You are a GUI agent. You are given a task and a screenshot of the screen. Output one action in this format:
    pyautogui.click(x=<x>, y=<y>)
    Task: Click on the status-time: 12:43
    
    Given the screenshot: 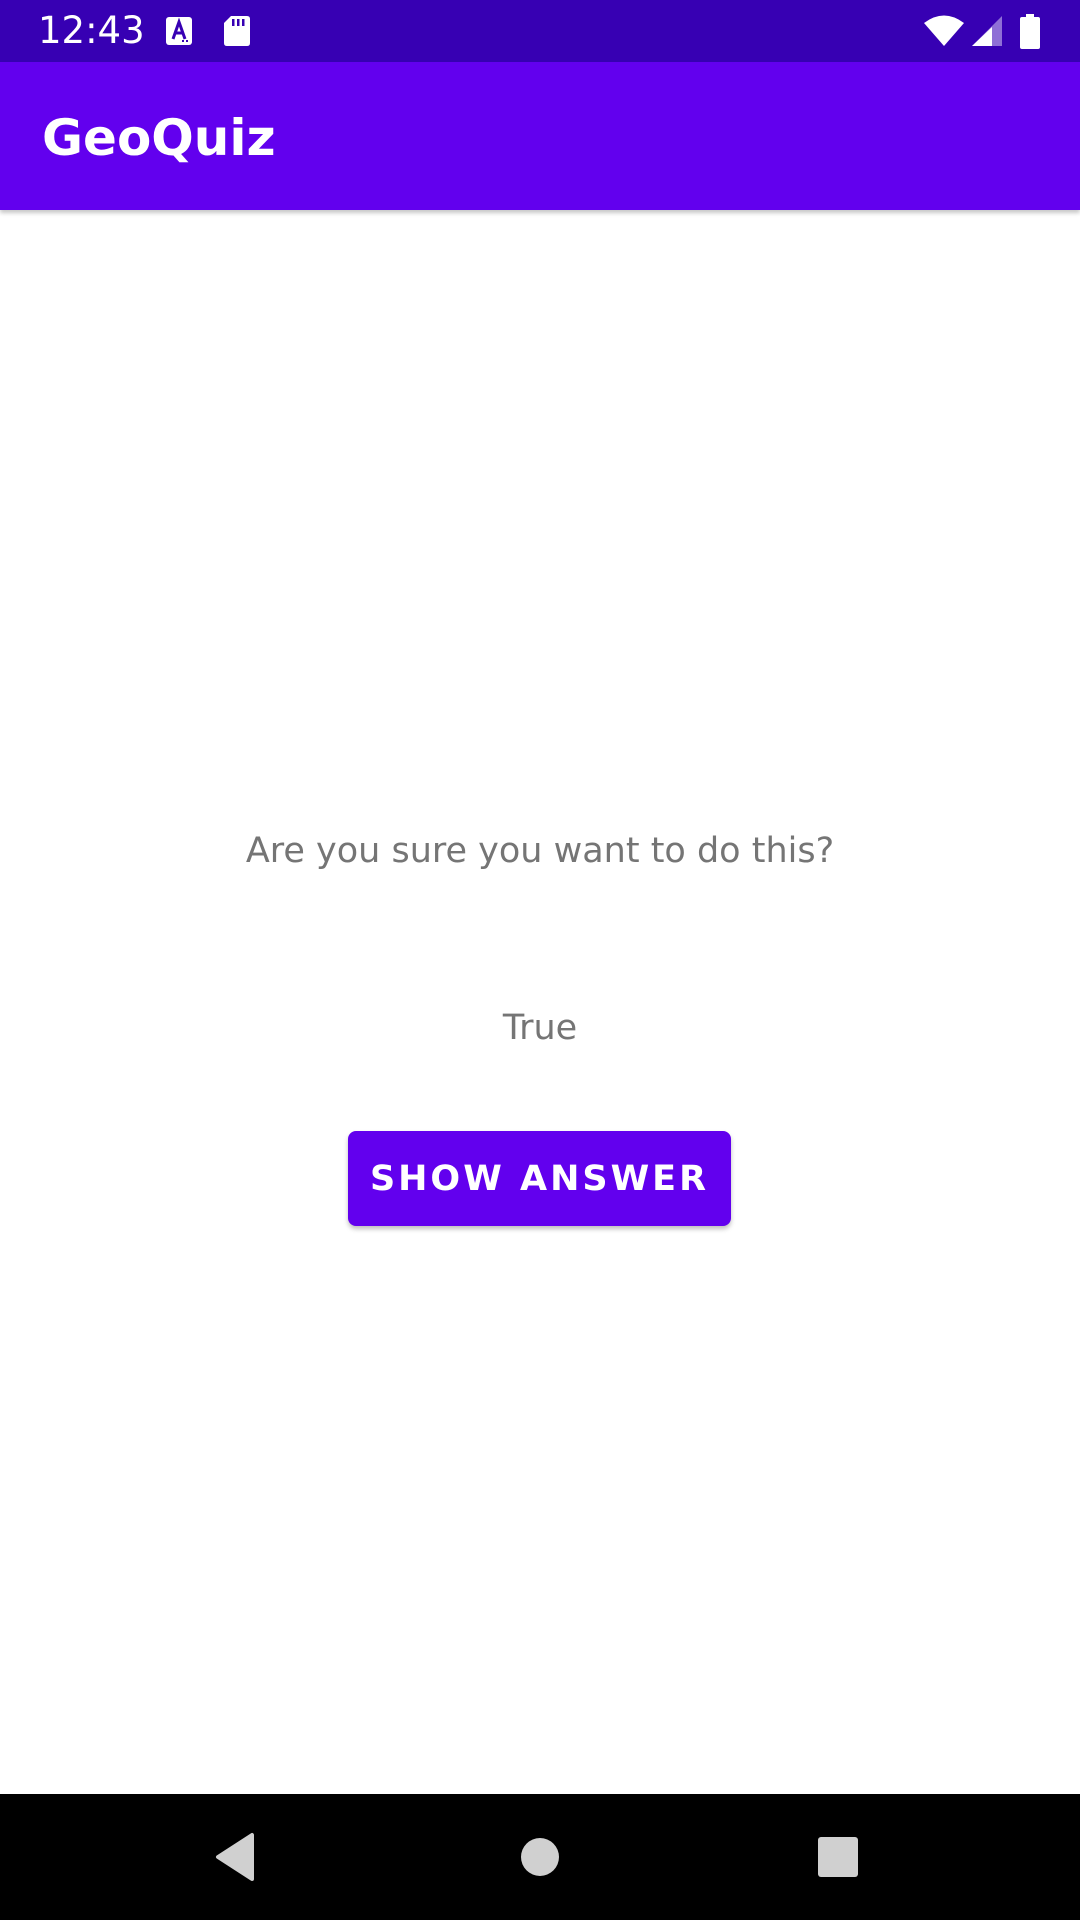 What is the action you would take?
    pyautogui.click(x=91, y=30)
    